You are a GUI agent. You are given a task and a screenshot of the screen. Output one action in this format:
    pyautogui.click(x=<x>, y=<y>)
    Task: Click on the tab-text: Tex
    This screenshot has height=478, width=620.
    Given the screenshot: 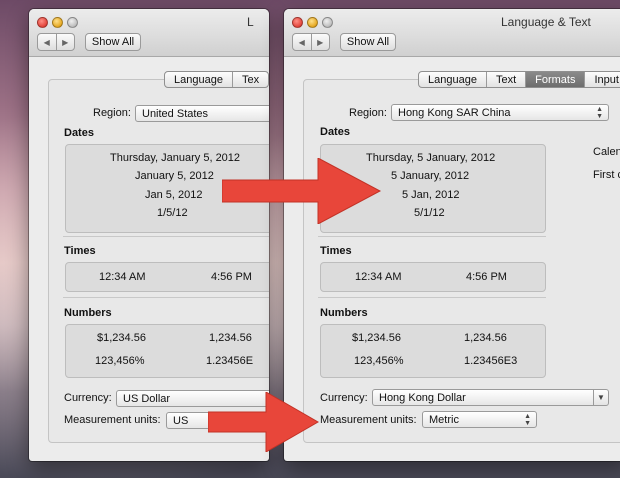 What is the action you would take?
    pyautogui.click(x=249, y=79)
    